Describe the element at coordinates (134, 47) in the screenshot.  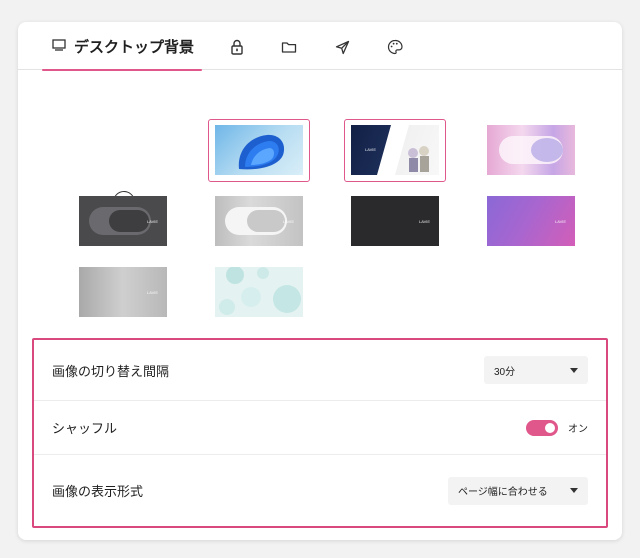
I see `tab-desktop-background-label: デスクトップ背景` at that location.